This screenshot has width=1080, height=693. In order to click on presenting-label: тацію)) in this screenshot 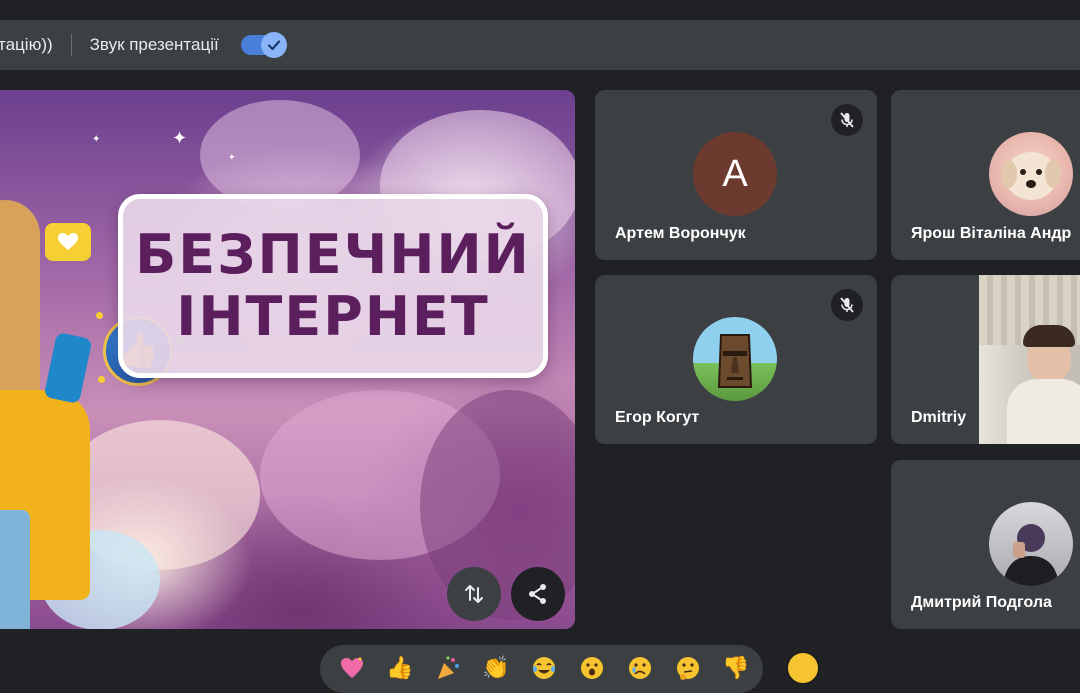, I will do `click(26, 44)`.